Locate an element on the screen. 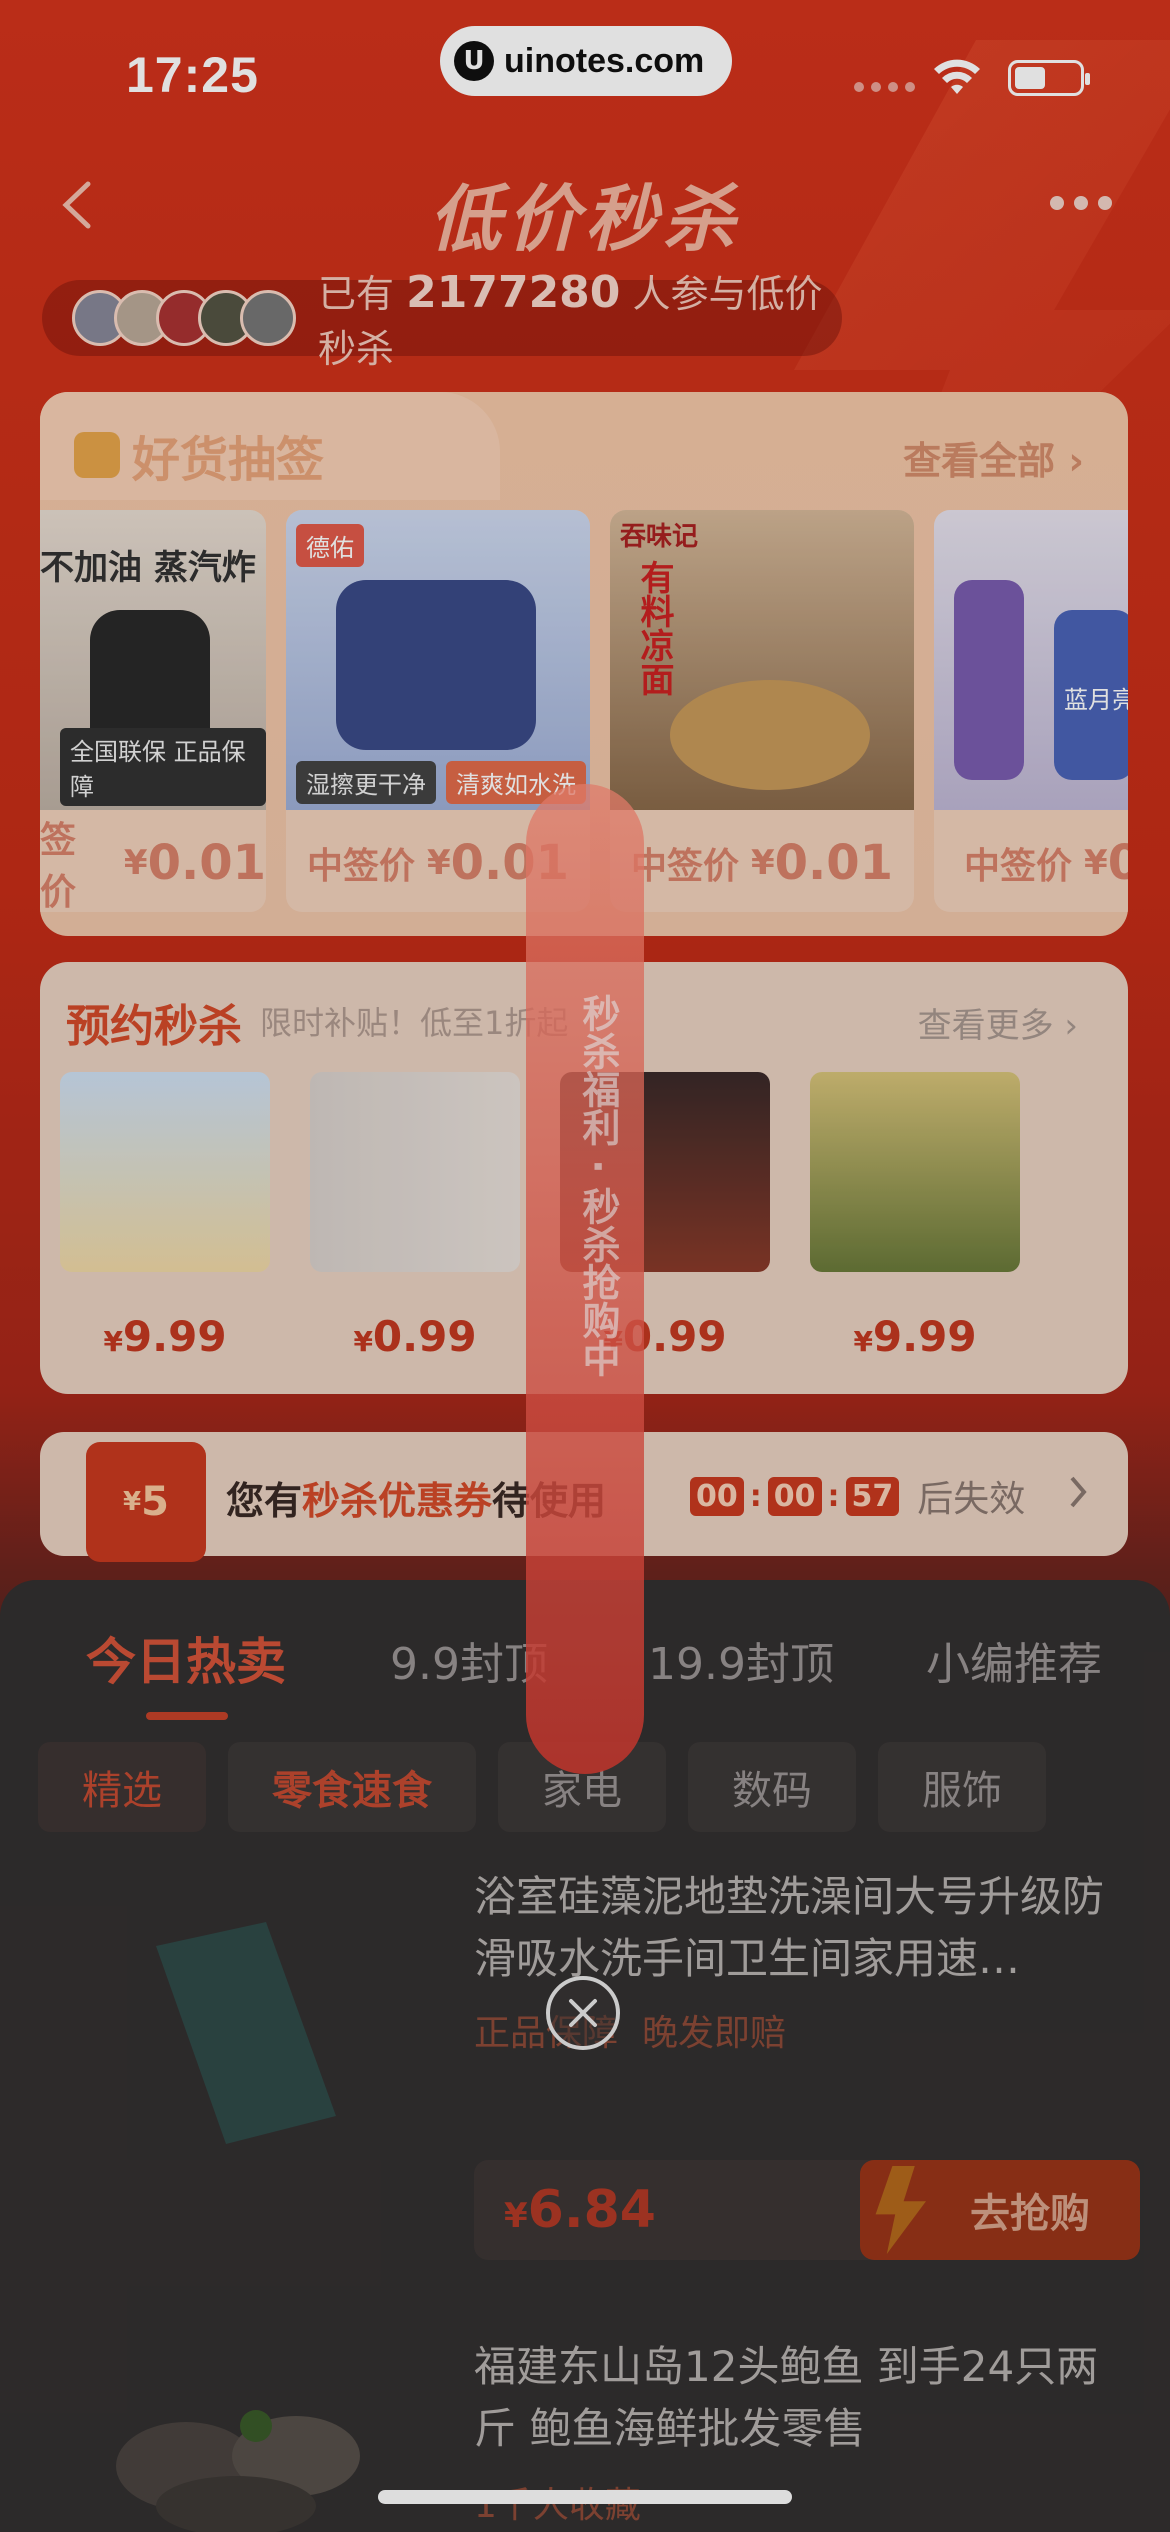  prize-card-detergent: 蓝月亮 中签价 ¥ 0 is located at coordinates (1031, 711).